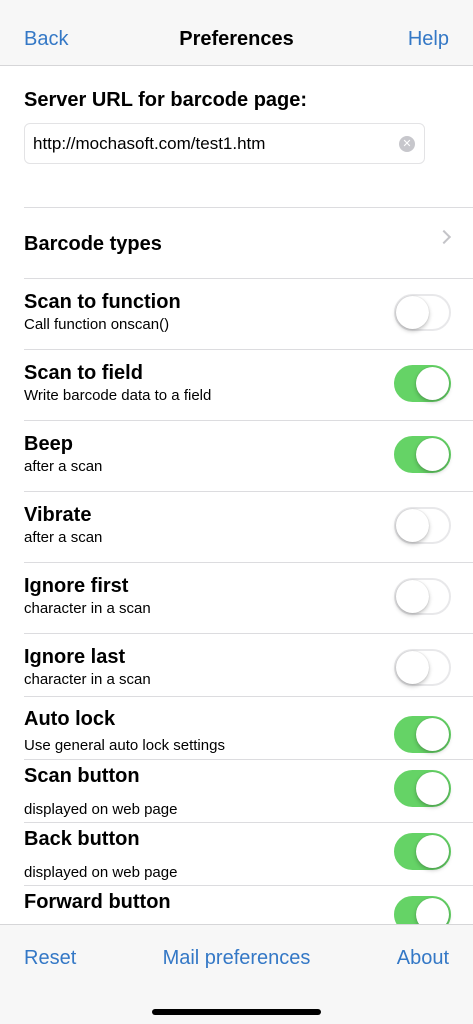  Describe the element at coordinates (93, 244) in the screenshot. I see `barcode-types-label: Barcode types` at that location.